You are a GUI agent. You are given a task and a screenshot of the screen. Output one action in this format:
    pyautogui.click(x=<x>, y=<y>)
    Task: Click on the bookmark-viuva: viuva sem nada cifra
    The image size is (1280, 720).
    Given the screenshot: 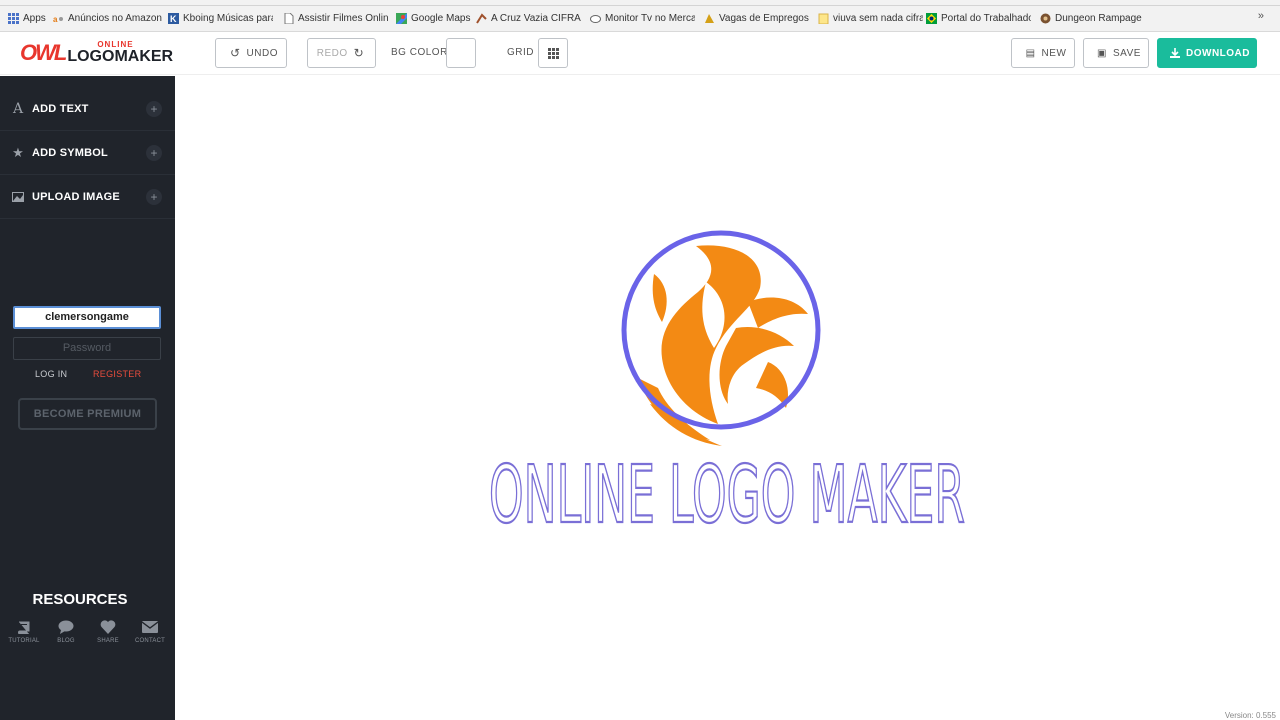 What is the action you would take?
    pyautogui.click(x=870, y=18)
    